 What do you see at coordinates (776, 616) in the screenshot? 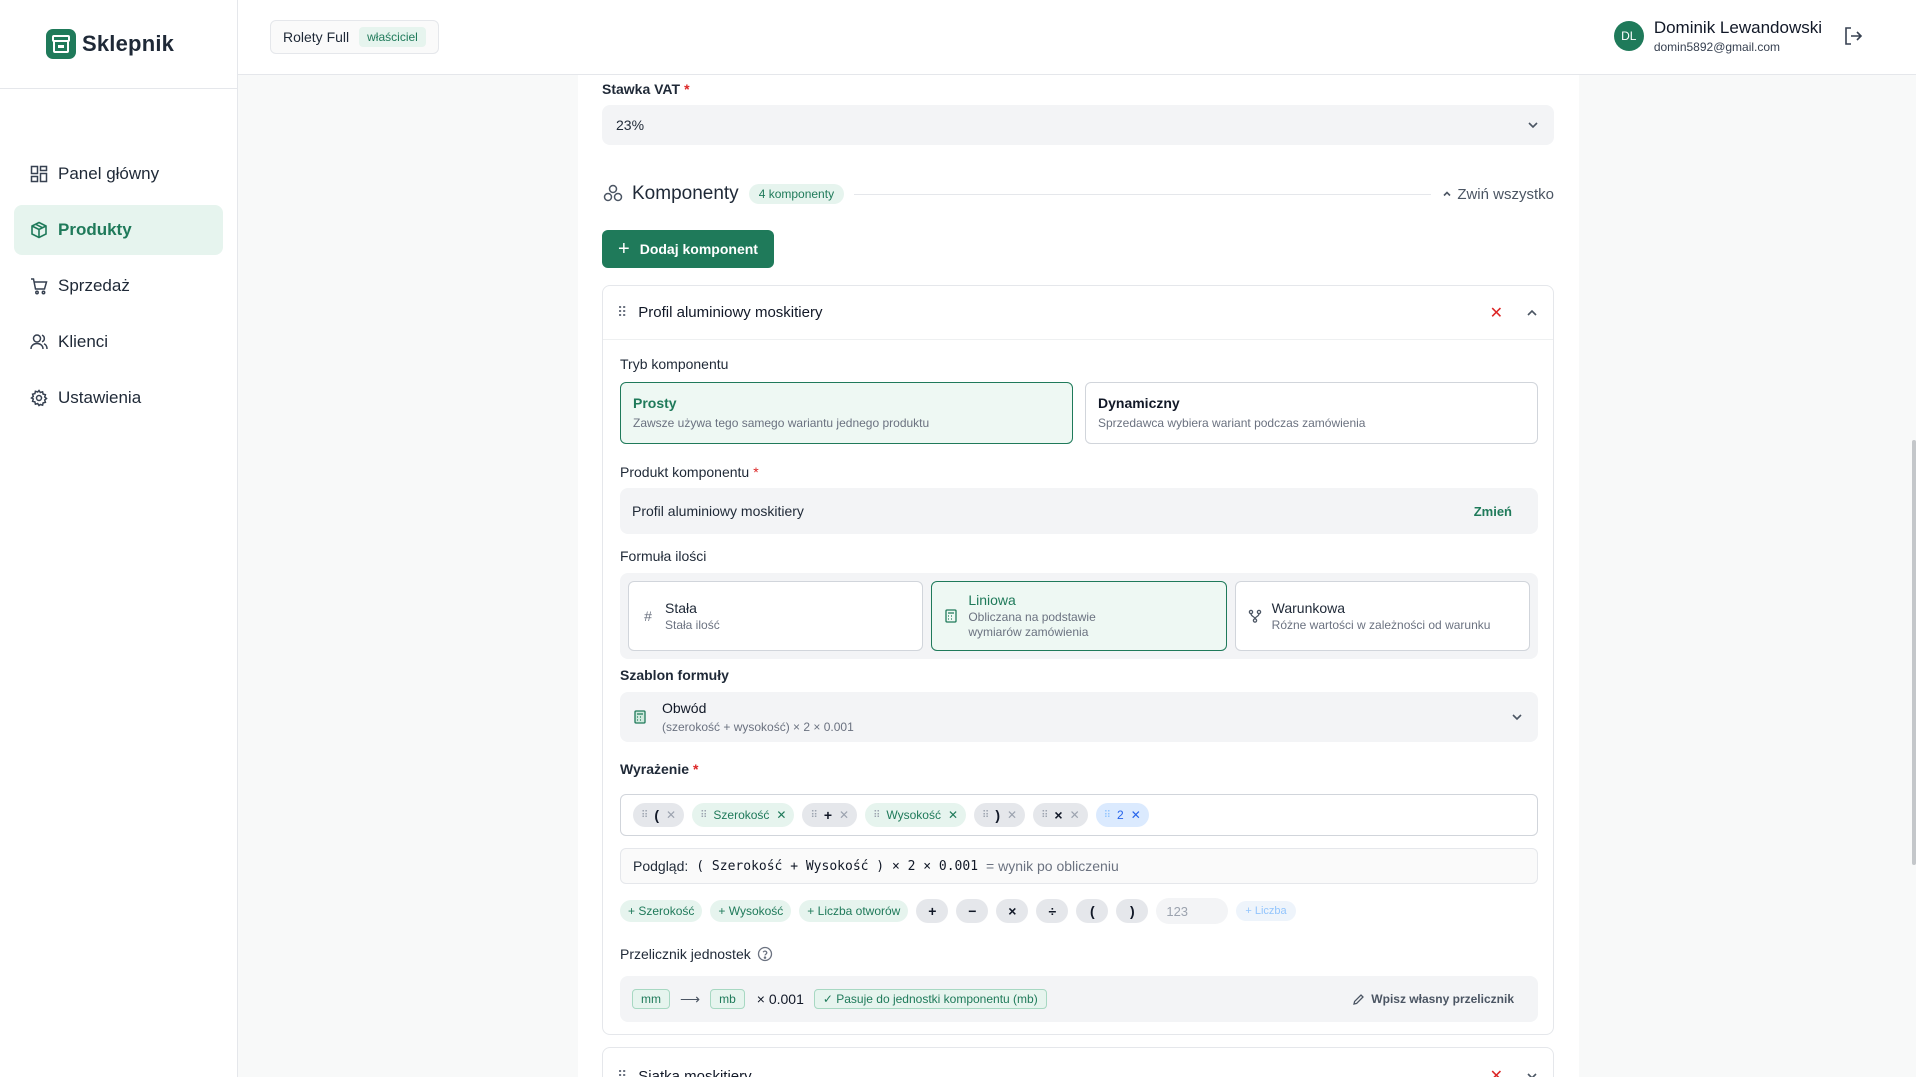
I see `formula-option-constant: # Stała Stała ilość` at bounding box center [776, 616].